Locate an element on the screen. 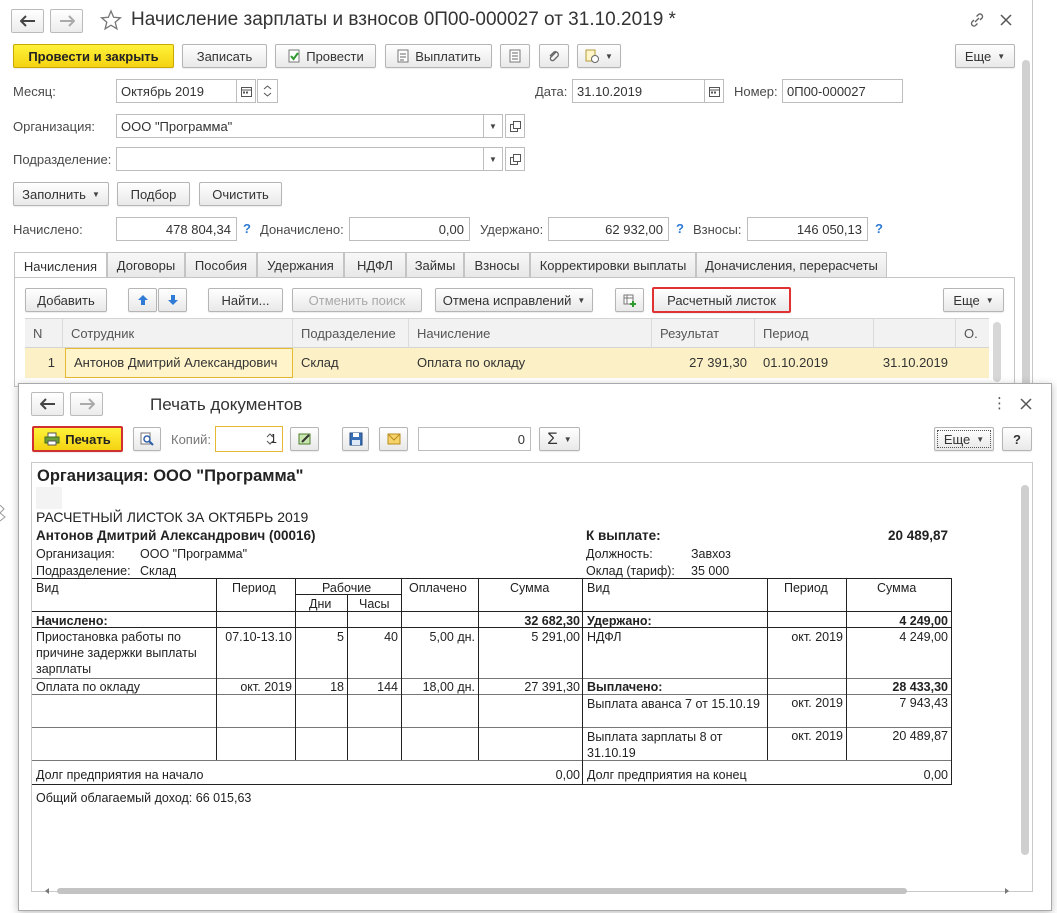 The width and height of the screenshot is (1057, 913). print-button: Печать is located at coordinates (77, 439).